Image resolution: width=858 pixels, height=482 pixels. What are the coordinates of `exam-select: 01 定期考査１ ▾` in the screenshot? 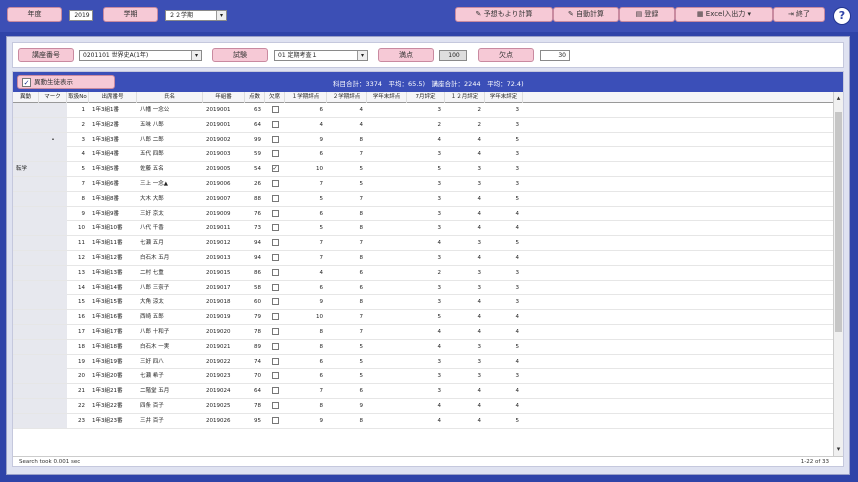 It's located at (321, 55).